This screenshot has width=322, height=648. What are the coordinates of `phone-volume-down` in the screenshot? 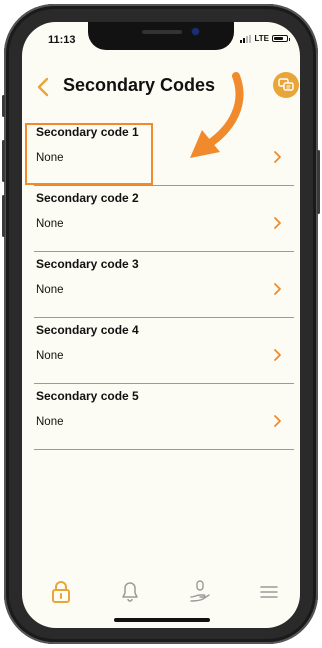 It's located at (3, 216).